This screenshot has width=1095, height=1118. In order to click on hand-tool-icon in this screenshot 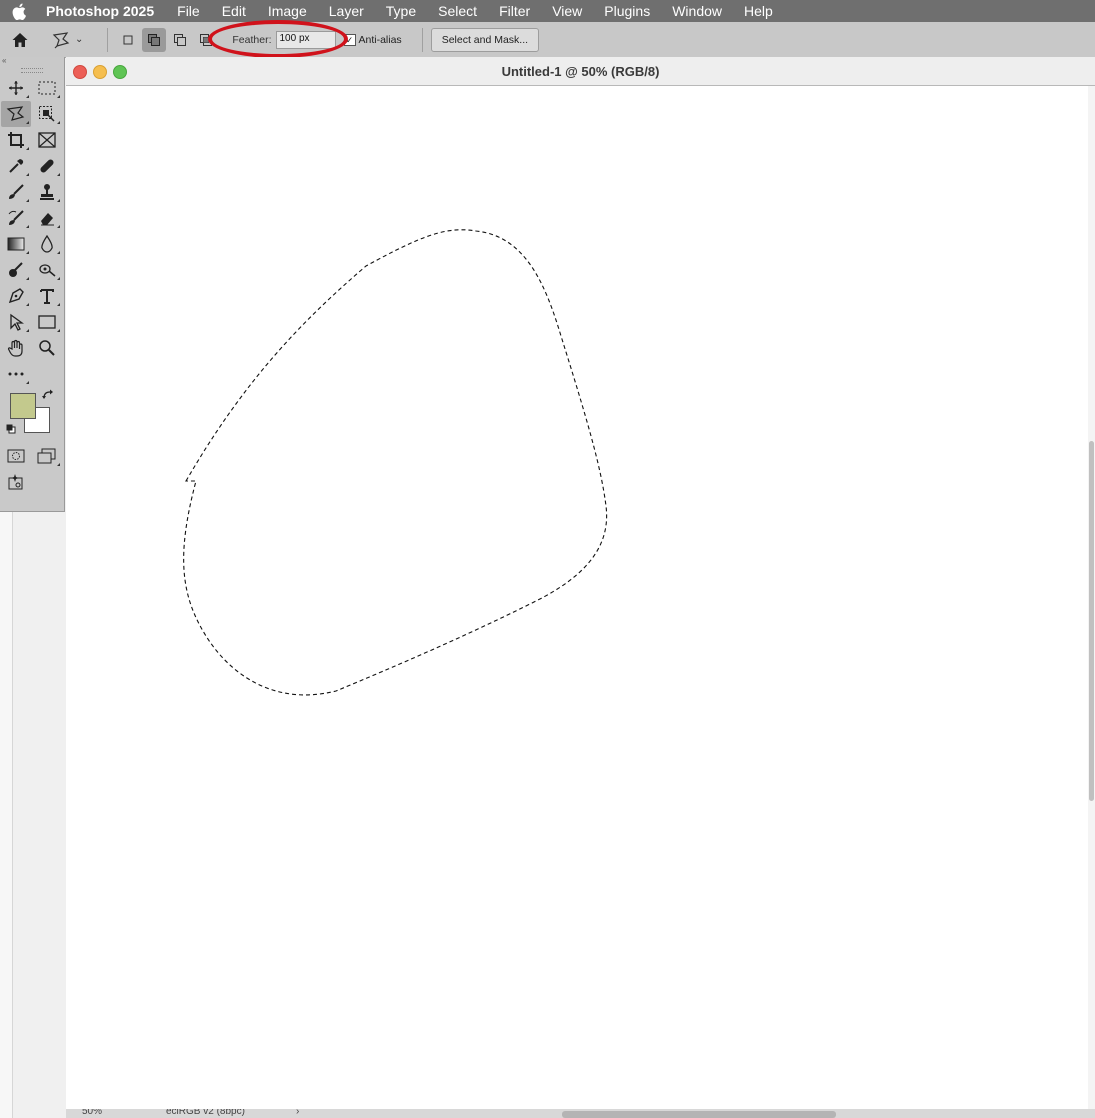, I will do `click(16, 348)`.